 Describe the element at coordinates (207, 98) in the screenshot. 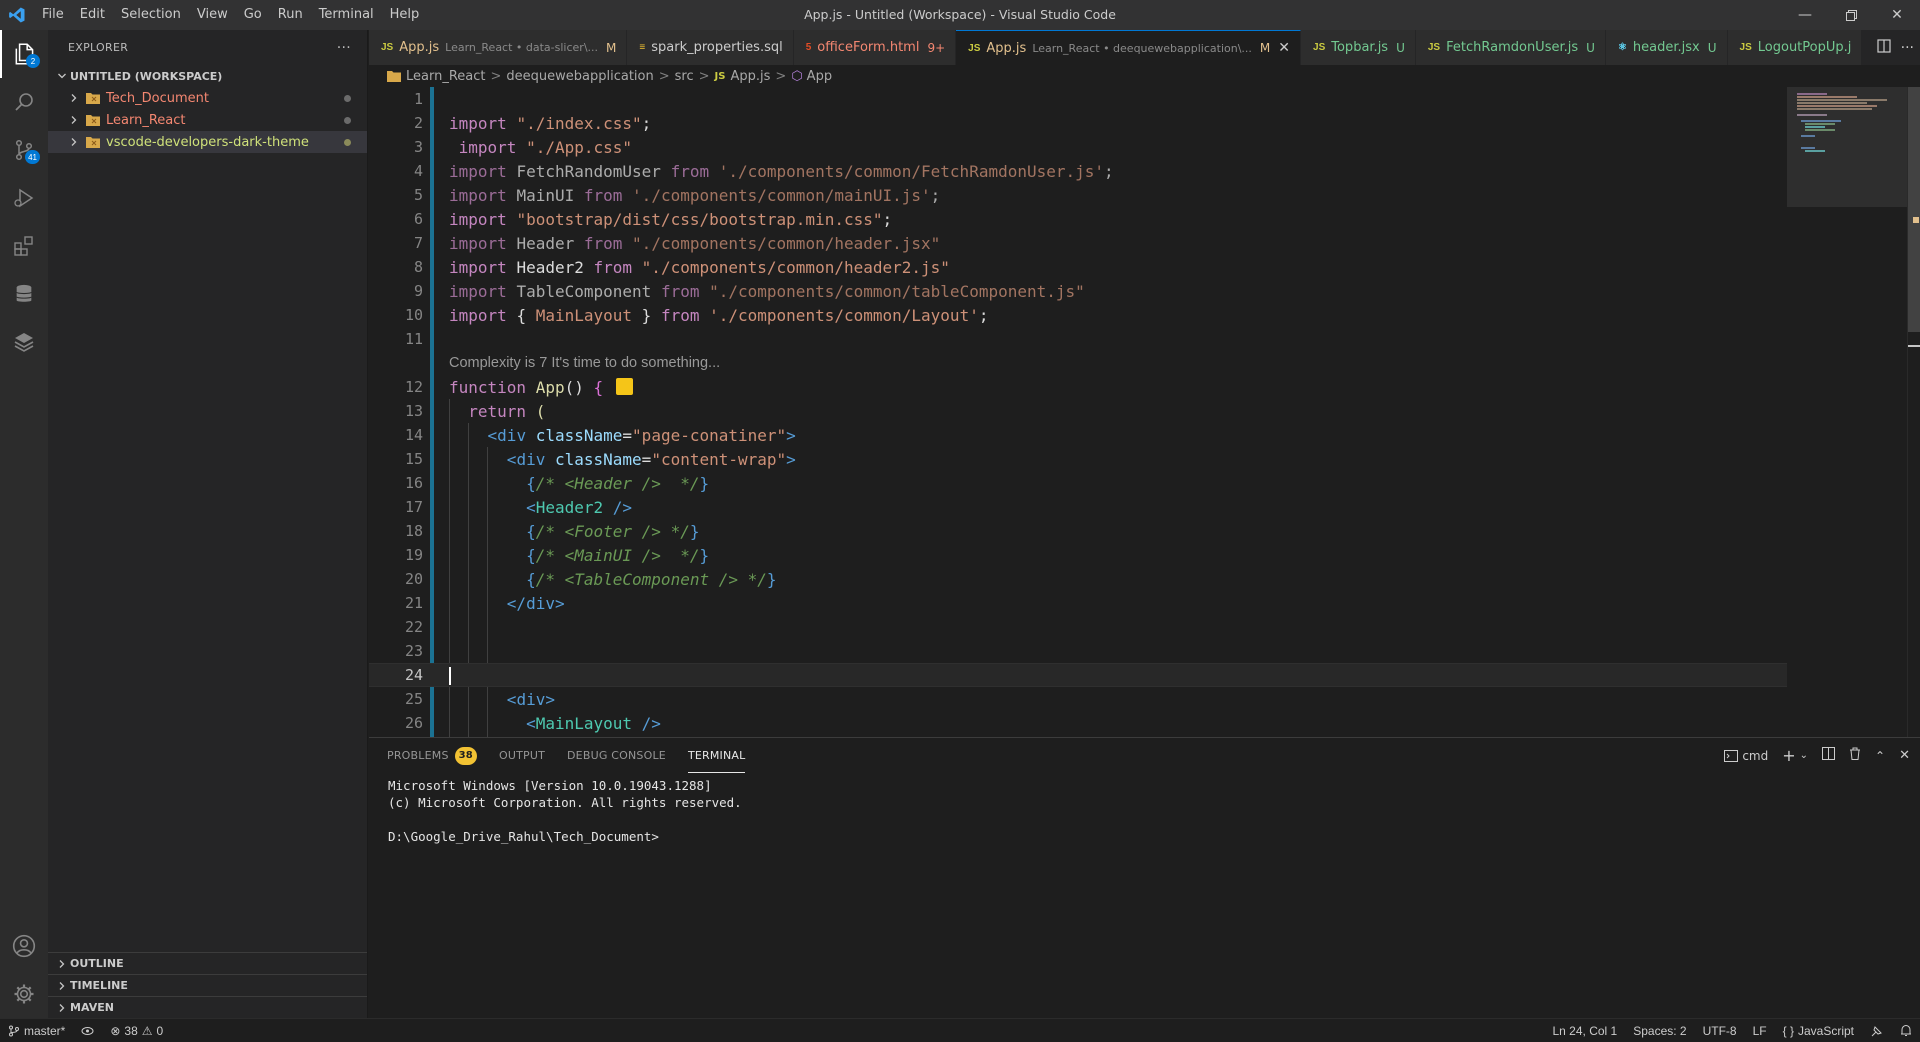

I see `folder-tech-document: Tech_Document` at that location.